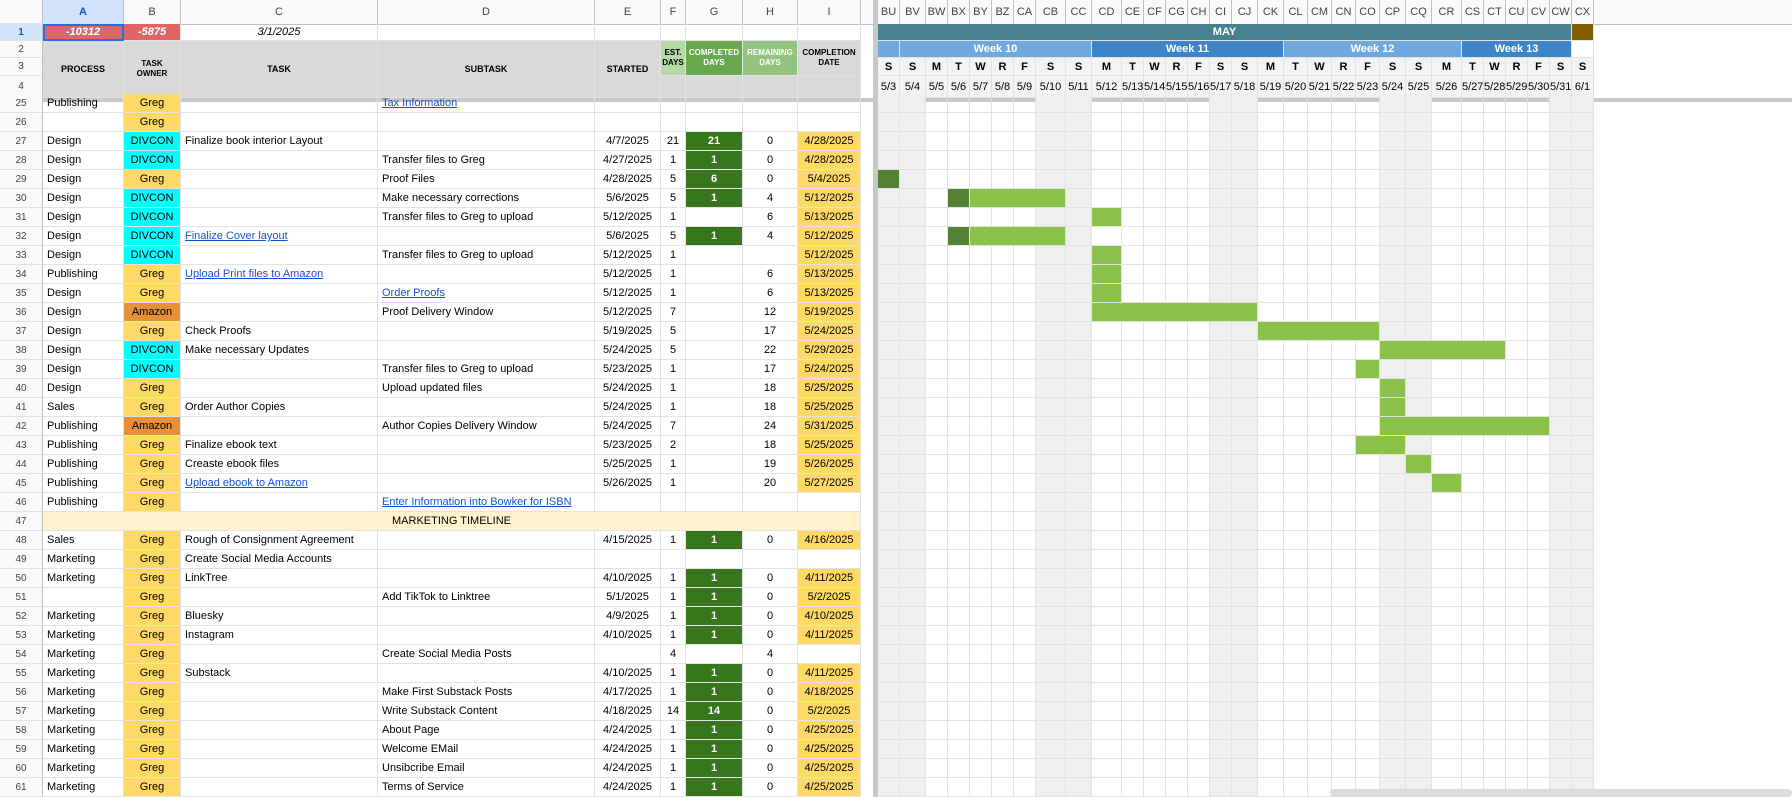 The width and height of the screenshot is (1792, 797). I want to click on cell-process: Design, so click(83, 331).